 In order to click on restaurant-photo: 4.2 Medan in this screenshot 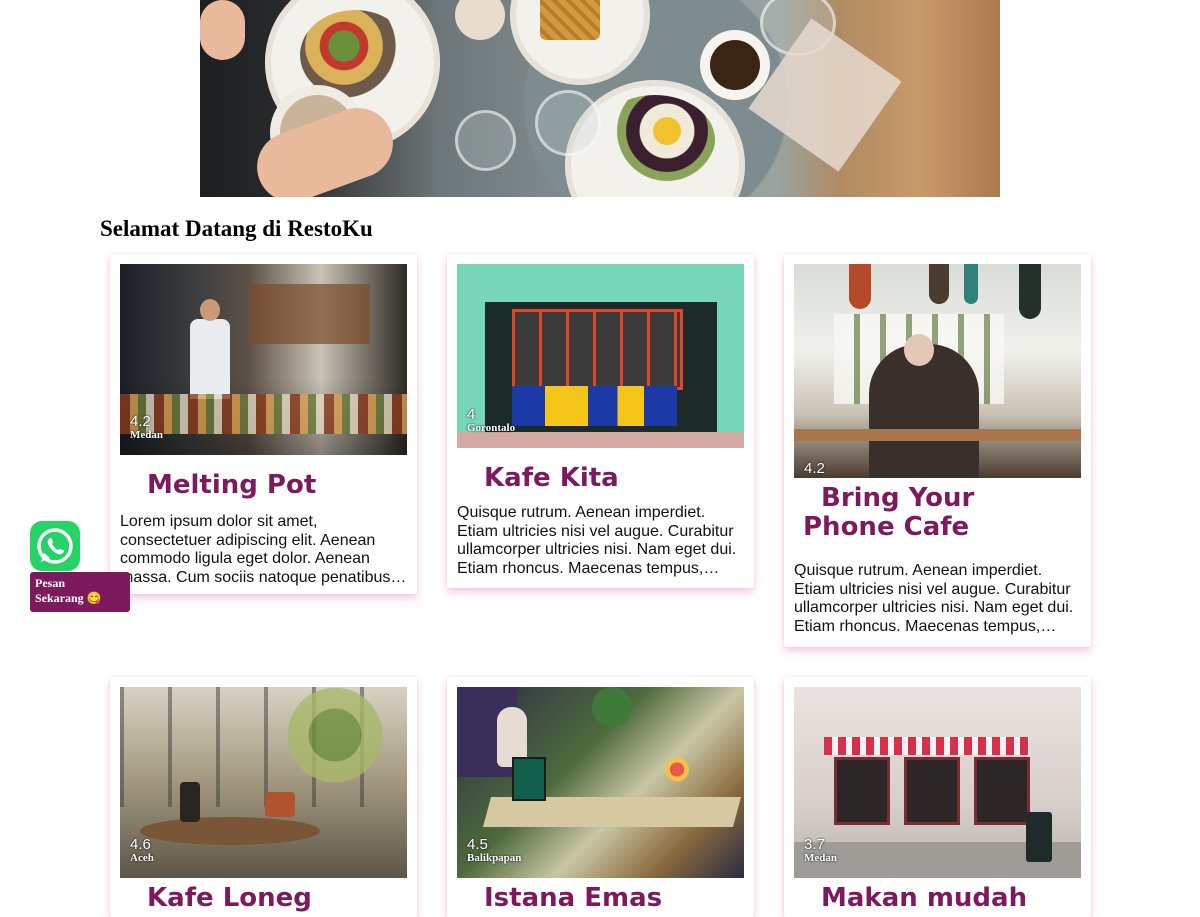, I will do `click(263, 359)`.